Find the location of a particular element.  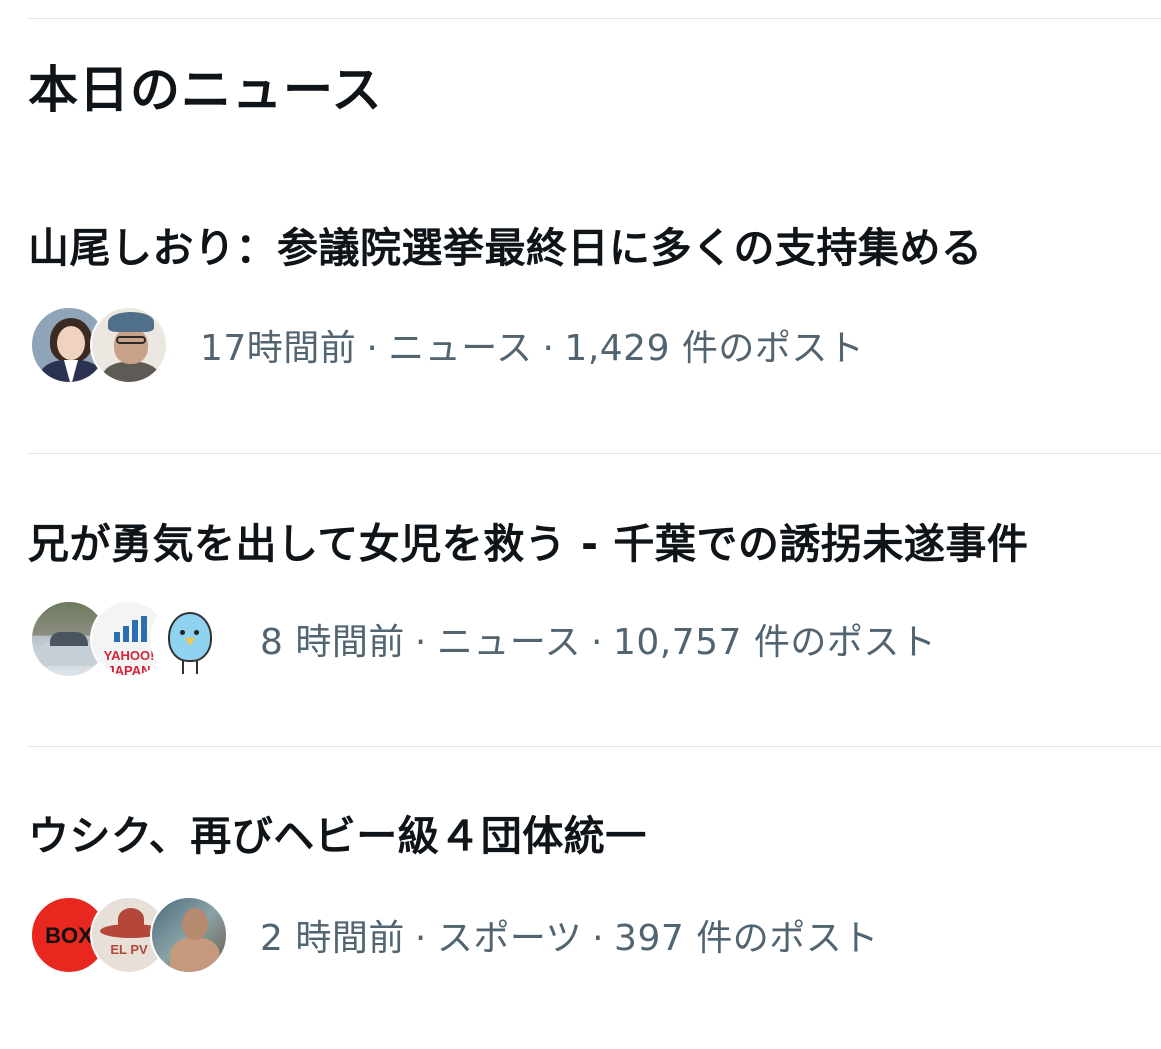

avatar-group is located at coordinates (99, 345).